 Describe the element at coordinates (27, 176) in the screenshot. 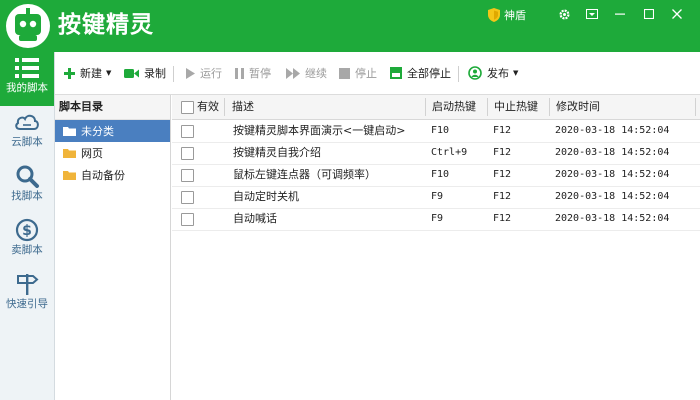

I see `search-icon` at that location.